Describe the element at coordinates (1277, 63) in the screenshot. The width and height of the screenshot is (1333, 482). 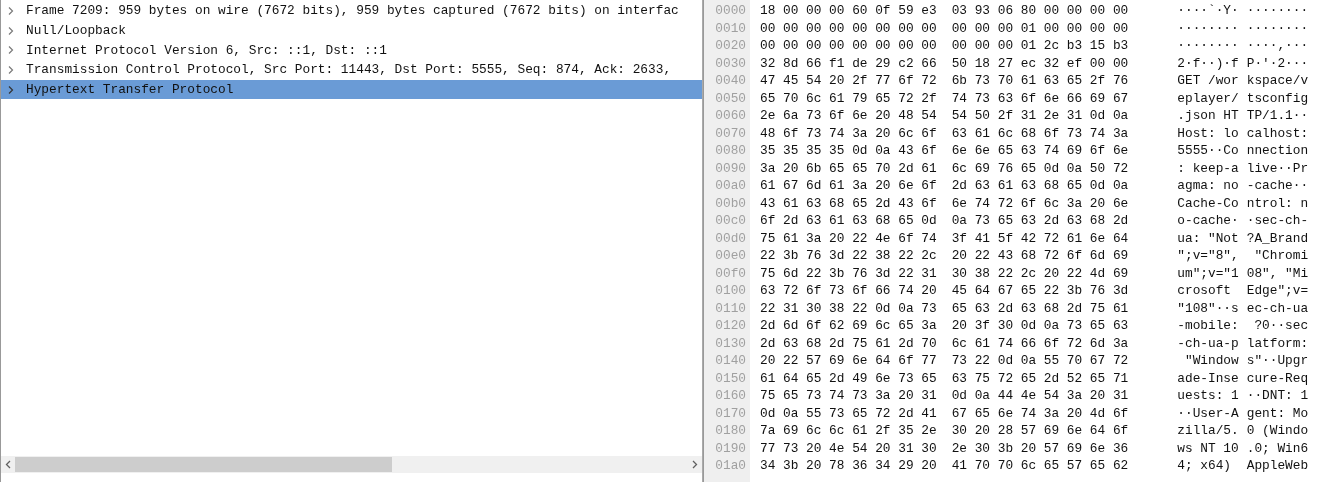
I see `ascii-text: P·'·2···` at that location.